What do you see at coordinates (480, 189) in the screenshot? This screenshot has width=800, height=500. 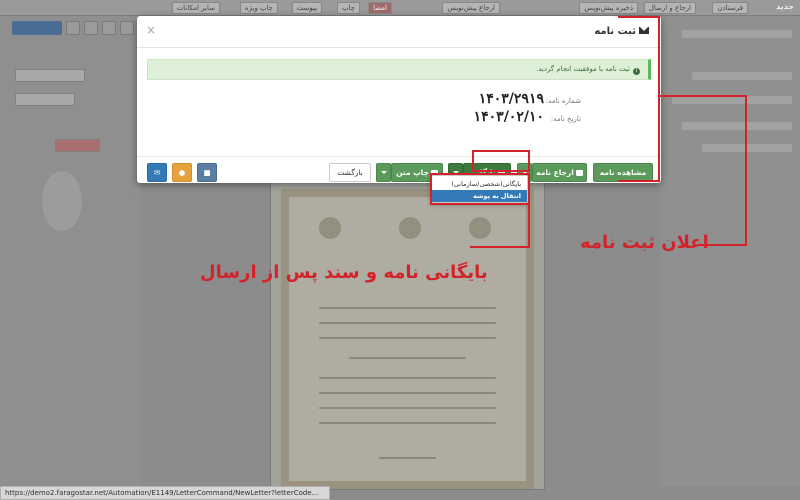 I see `annotation-dropdown-box` at bounding box center [480, 189].